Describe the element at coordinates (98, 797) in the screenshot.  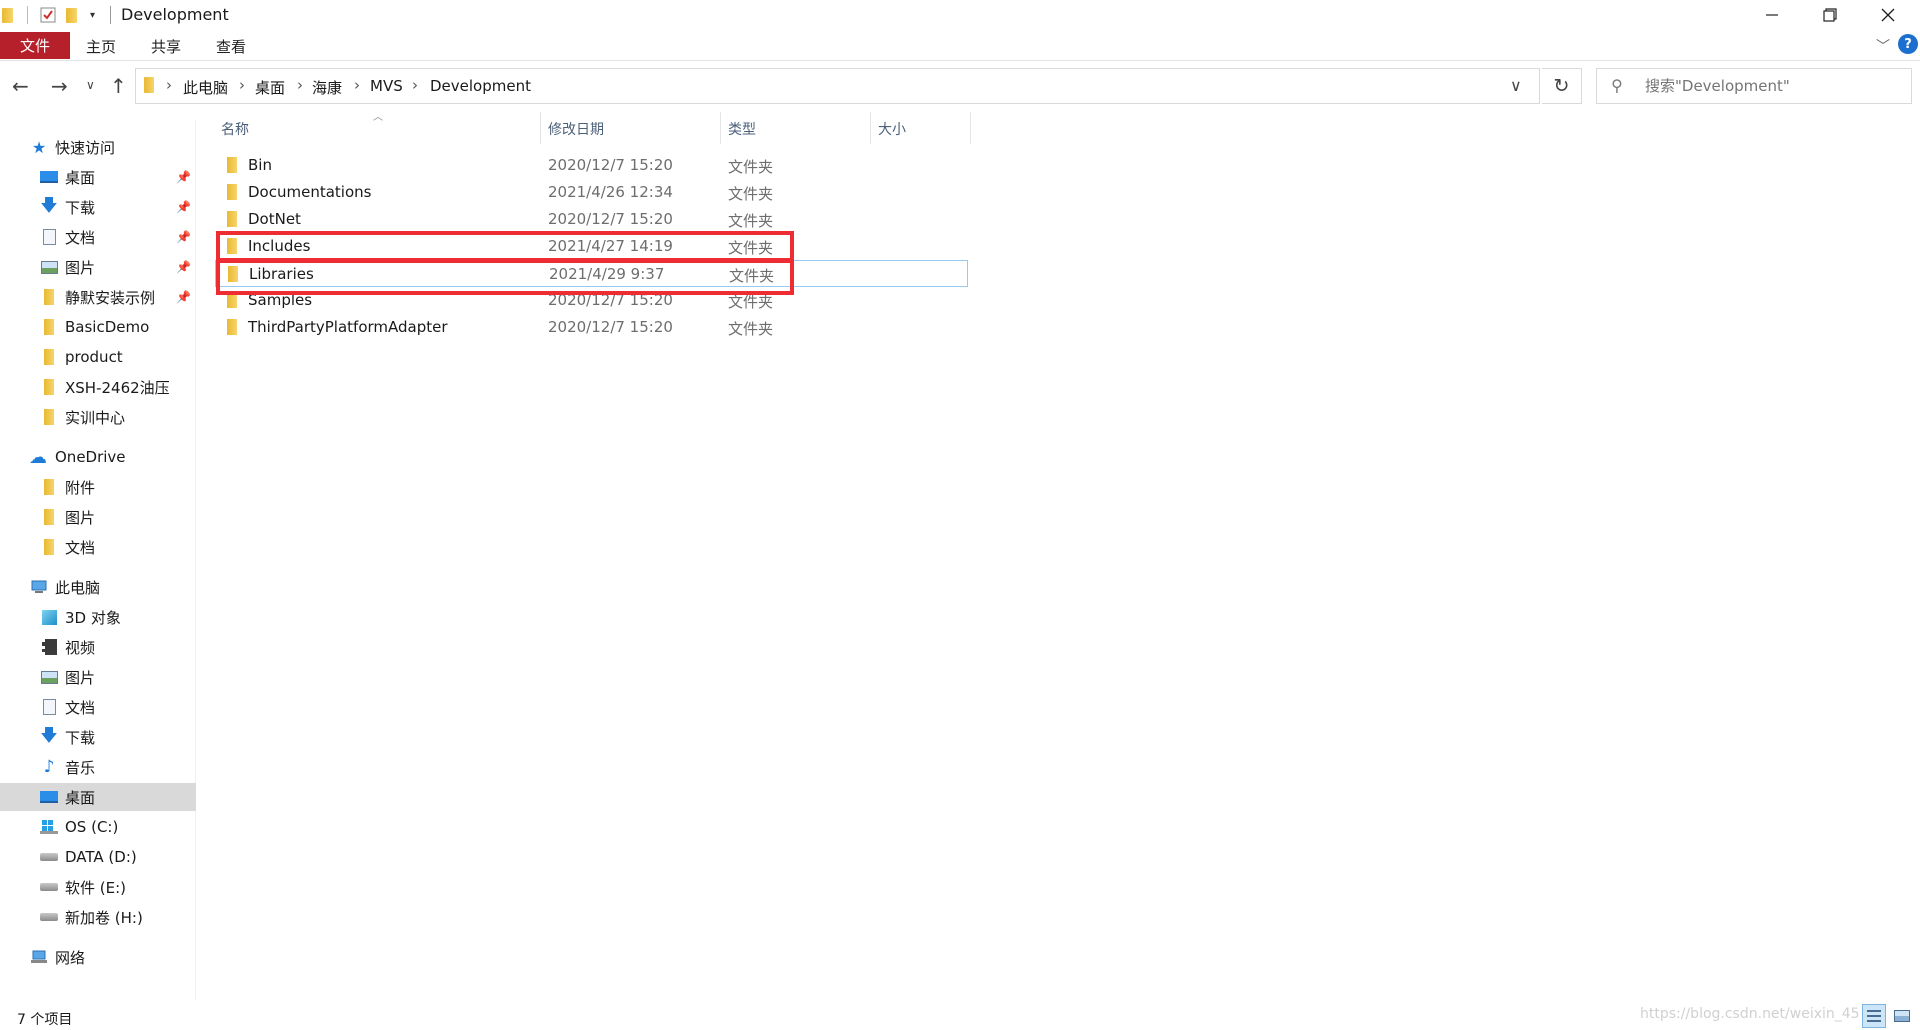
I see `sidebar-item-pc-desktop: 桌面` at that location.